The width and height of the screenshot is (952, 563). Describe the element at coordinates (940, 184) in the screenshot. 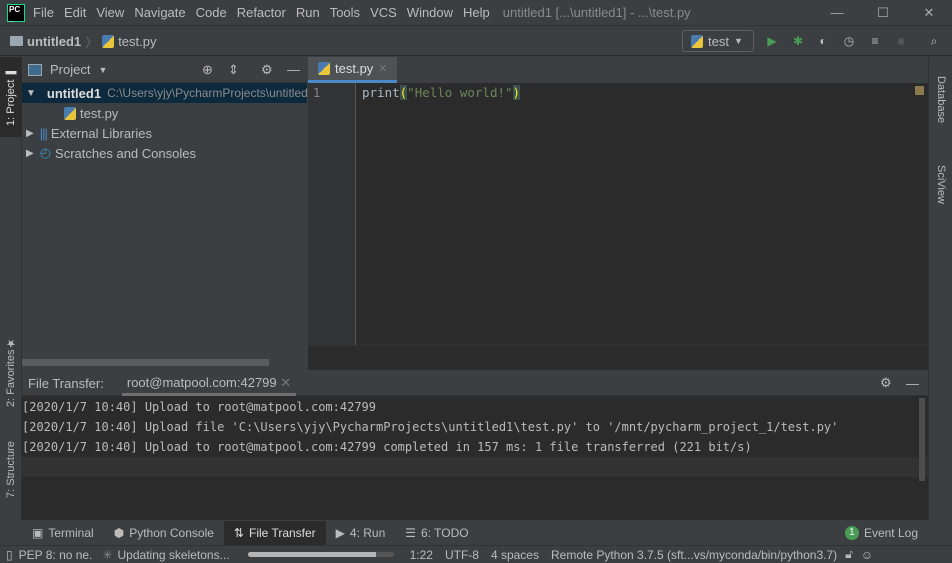

I see `sciview-tool-tab: SciView` at that location.